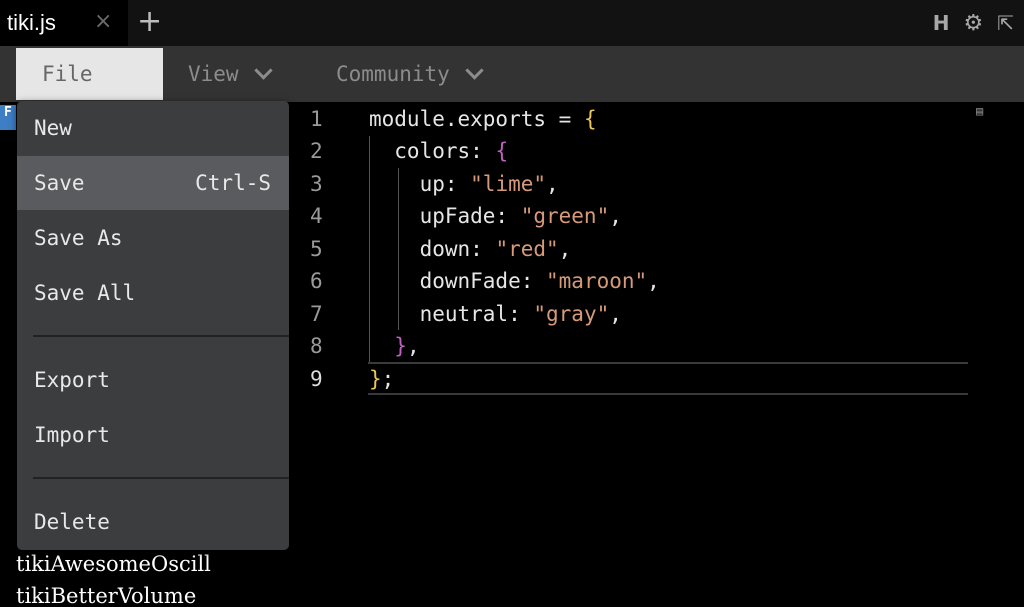 The height and width of the screenshot is (607, 1024). I want to click on code-text: upFade:, so click(445, 216).